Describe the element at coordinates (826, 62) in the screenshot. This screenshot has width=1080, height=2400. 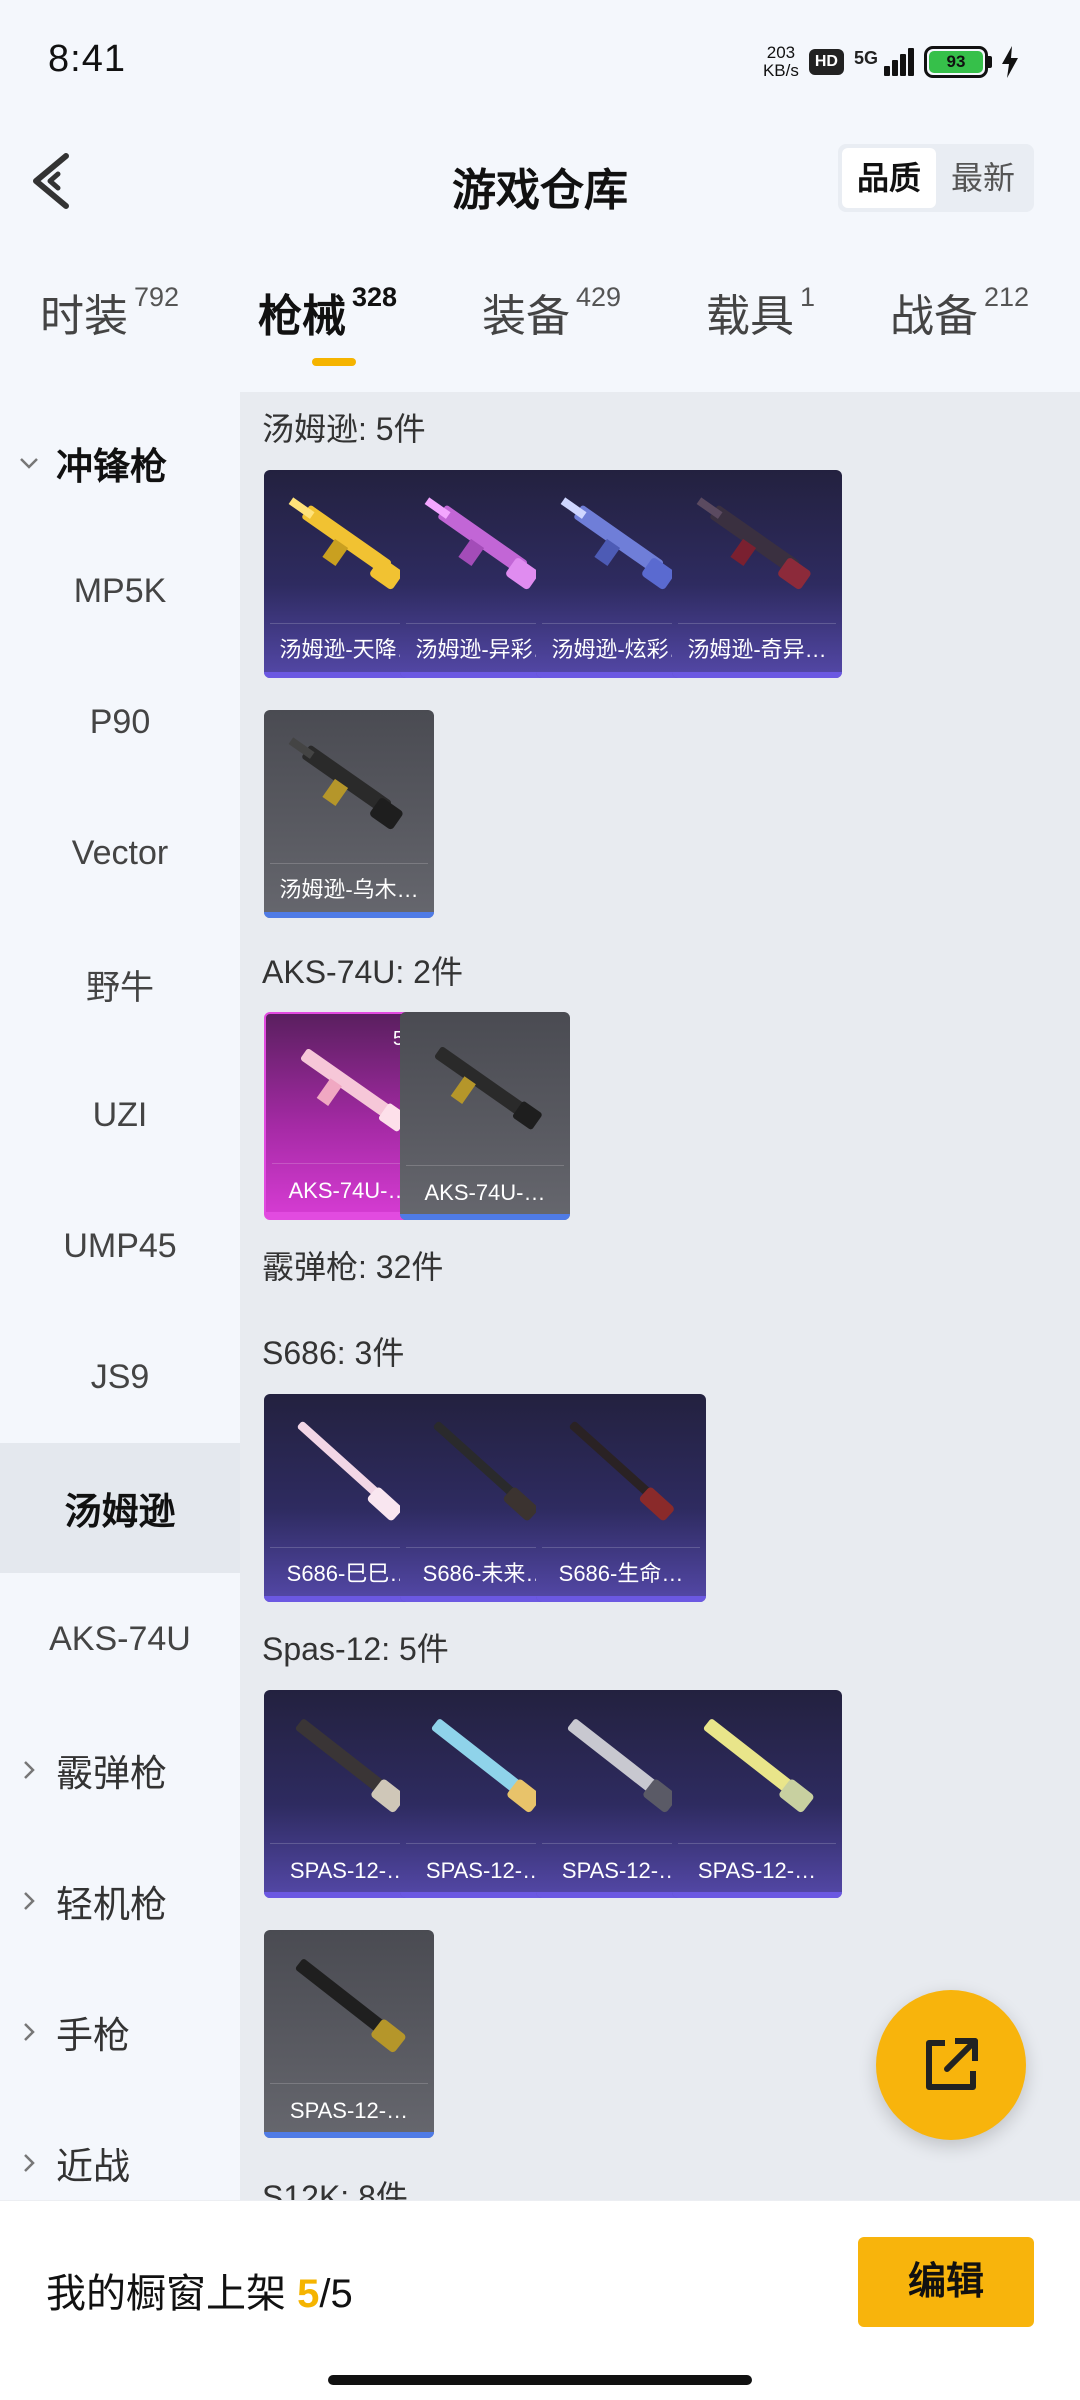
I see `hd-voice-icon: HD` at that location.